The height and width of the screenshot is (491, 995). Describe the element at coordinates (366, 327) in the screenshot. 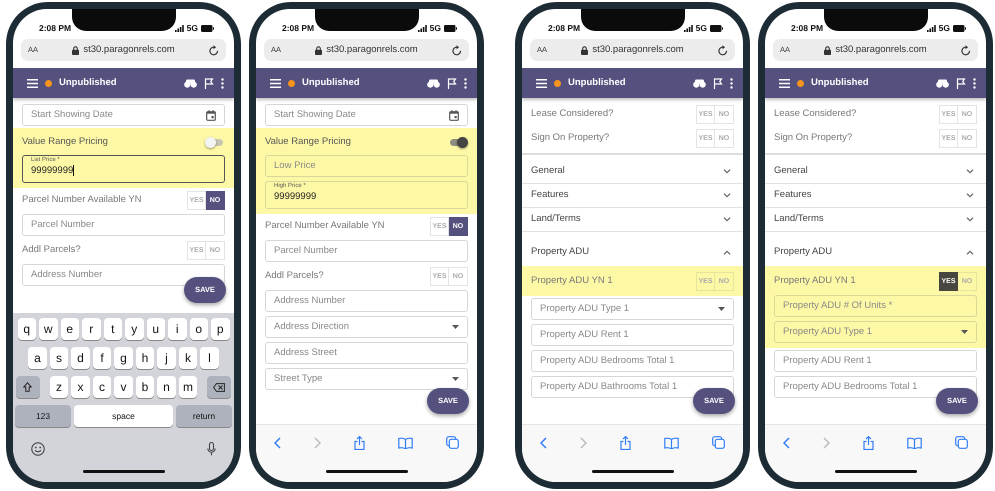

I see `dropdown-field: Address Direction` at that location.